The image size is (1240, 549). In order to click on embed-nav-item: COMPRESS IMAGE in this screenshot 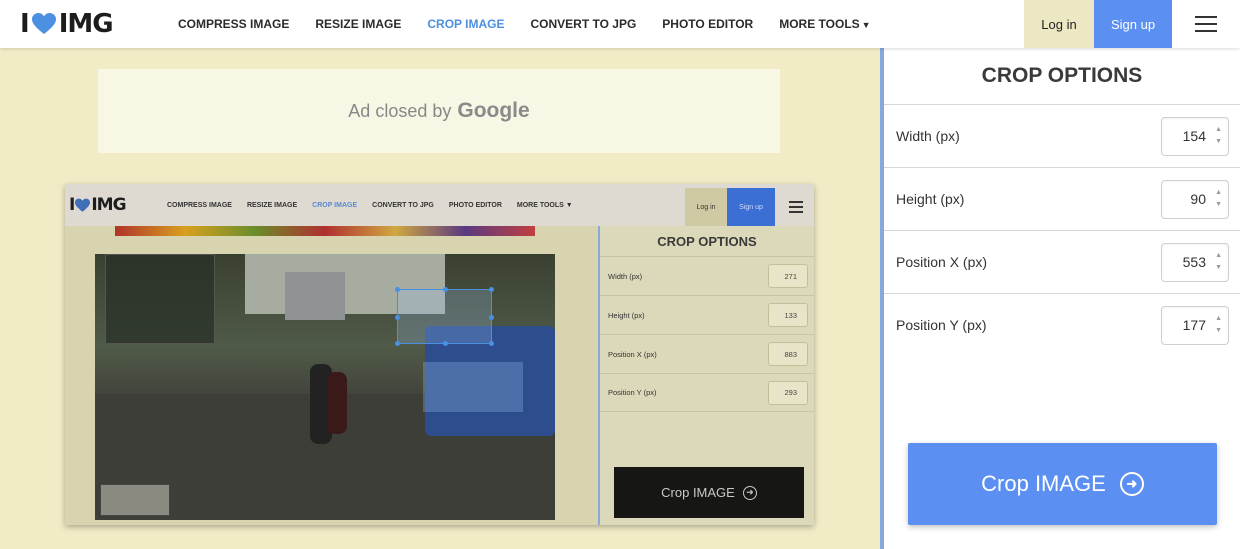, I will do `click(199, 205)`.